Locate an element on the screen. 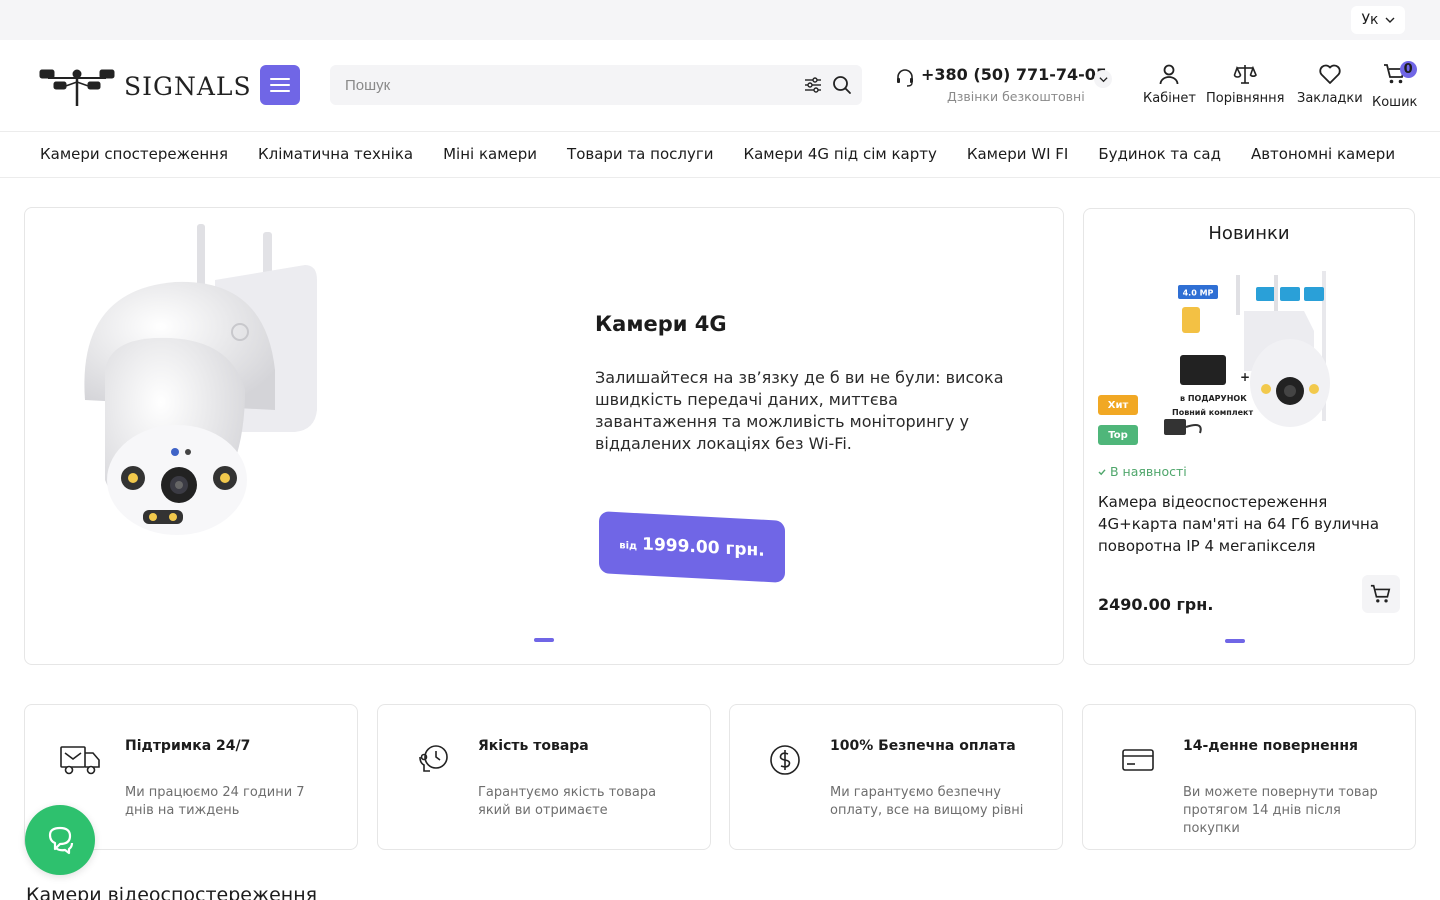 The height and width of the screenshot is (900, 1440). truck-icon is located at coordinates (80, 760).